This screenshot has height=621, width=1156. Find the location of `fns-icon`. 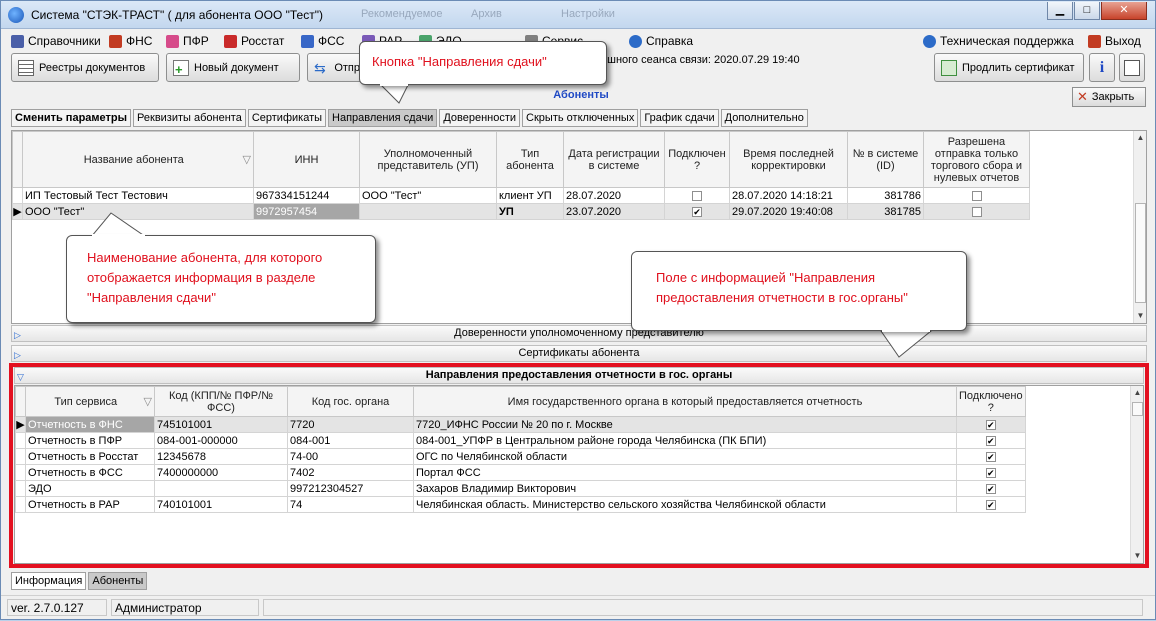

fns-icon is located at coordinates (115, 41).